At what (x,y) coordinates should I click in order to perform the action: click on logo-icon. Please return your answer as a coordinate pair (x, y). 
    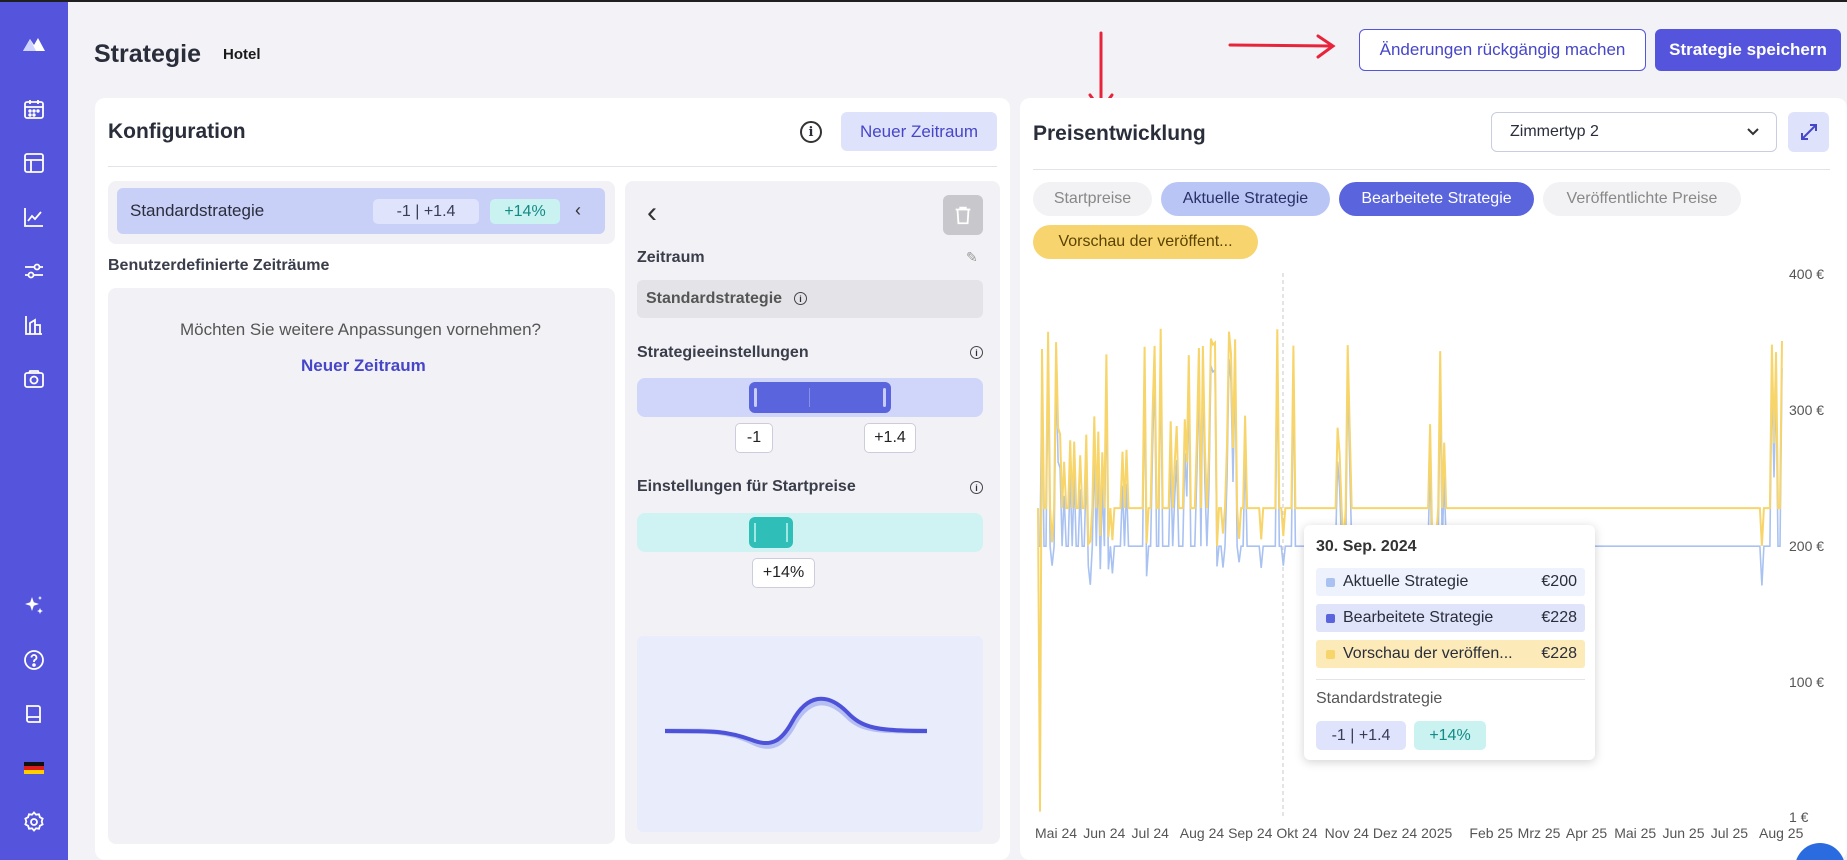
    Looking at the image, I should click on (34, 44).